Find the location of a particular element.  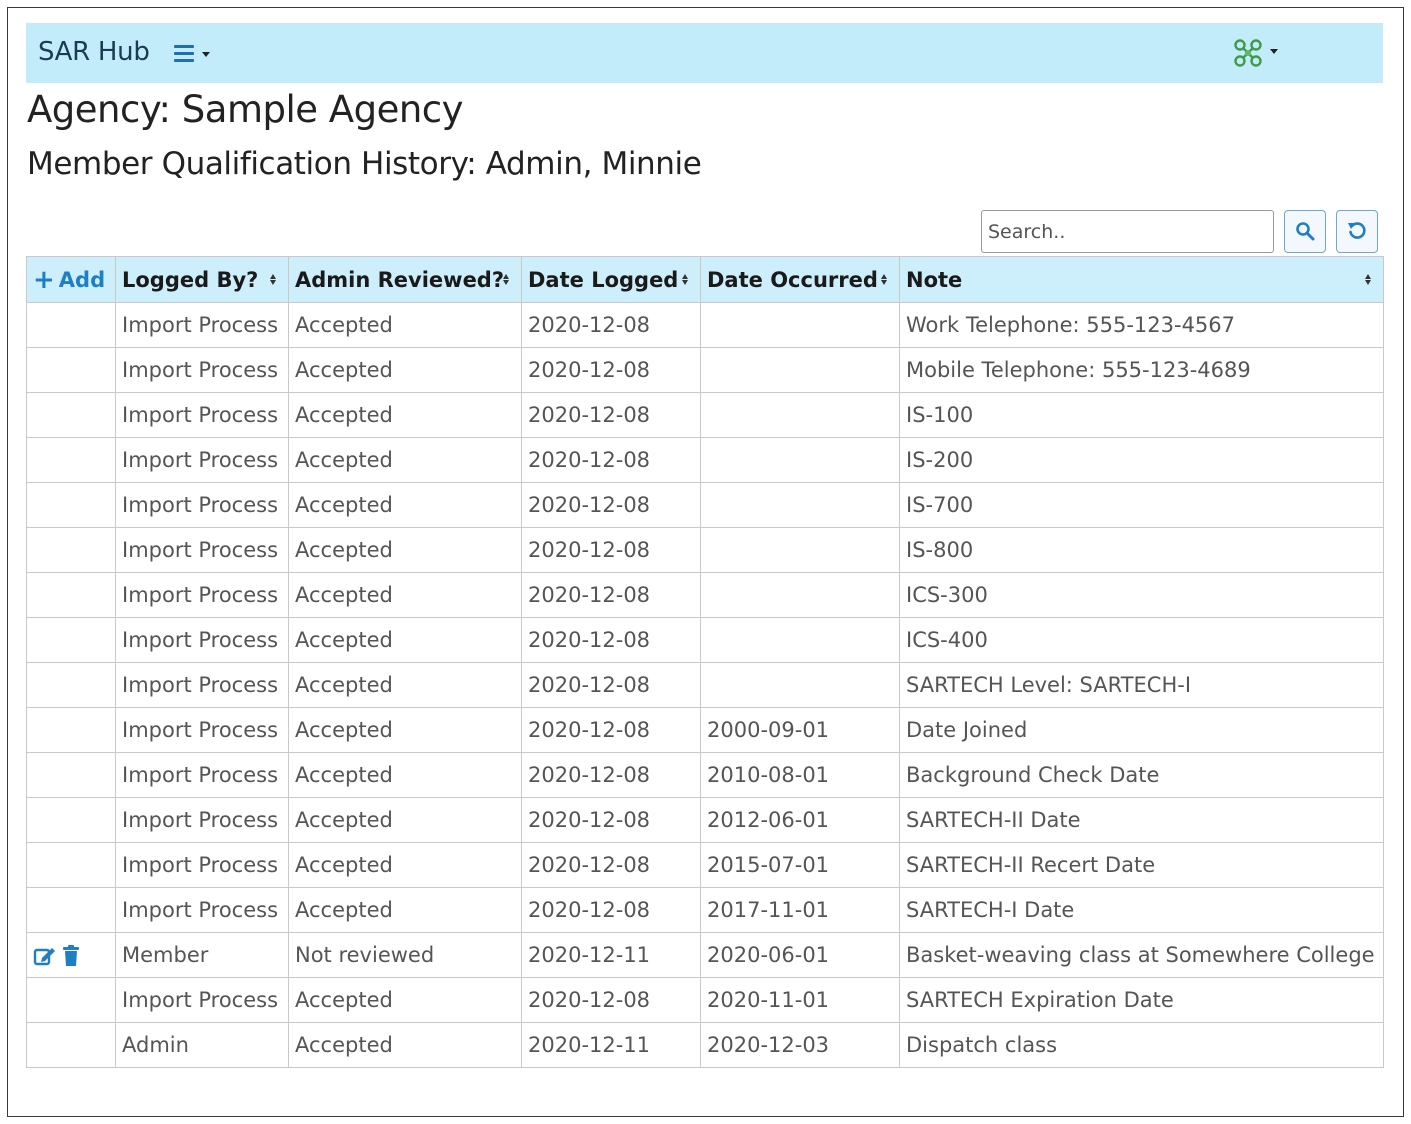

cell-date-occurred: 2012-06-01 is located at coordinates (800, 820).